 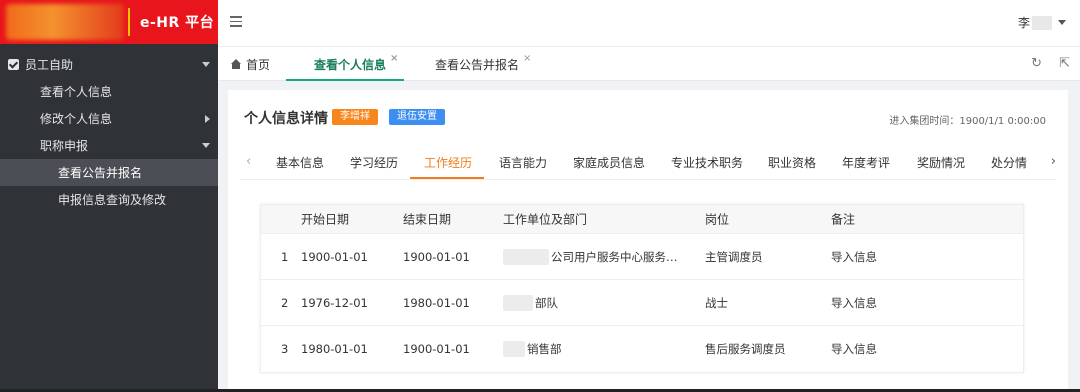 I want to click on home-icon, so click(x=236, y=64).